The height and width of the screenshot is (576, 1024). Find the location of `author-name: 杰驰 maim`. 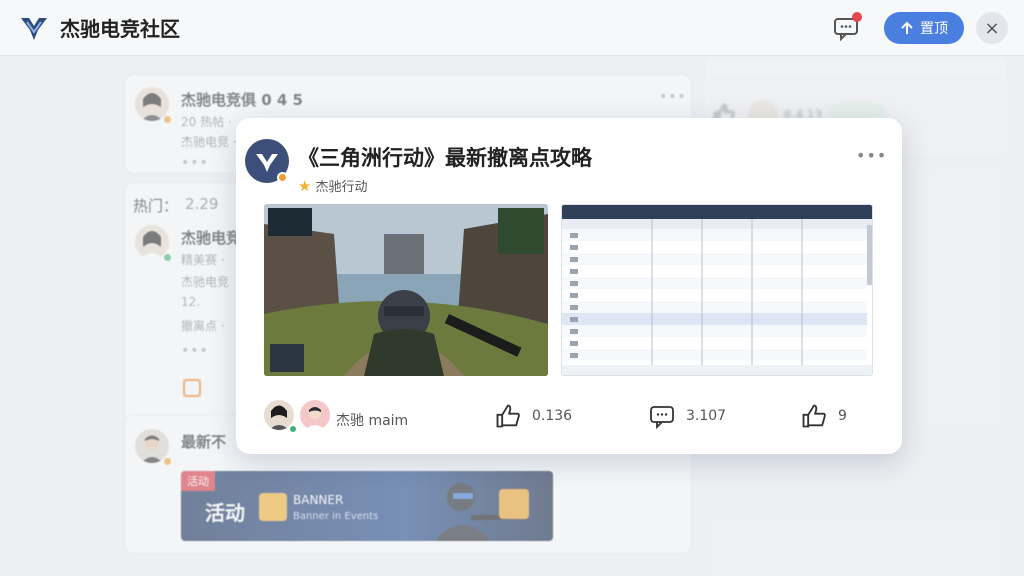

author-name: 杰驰 maim is located at coordinates (372, 421).